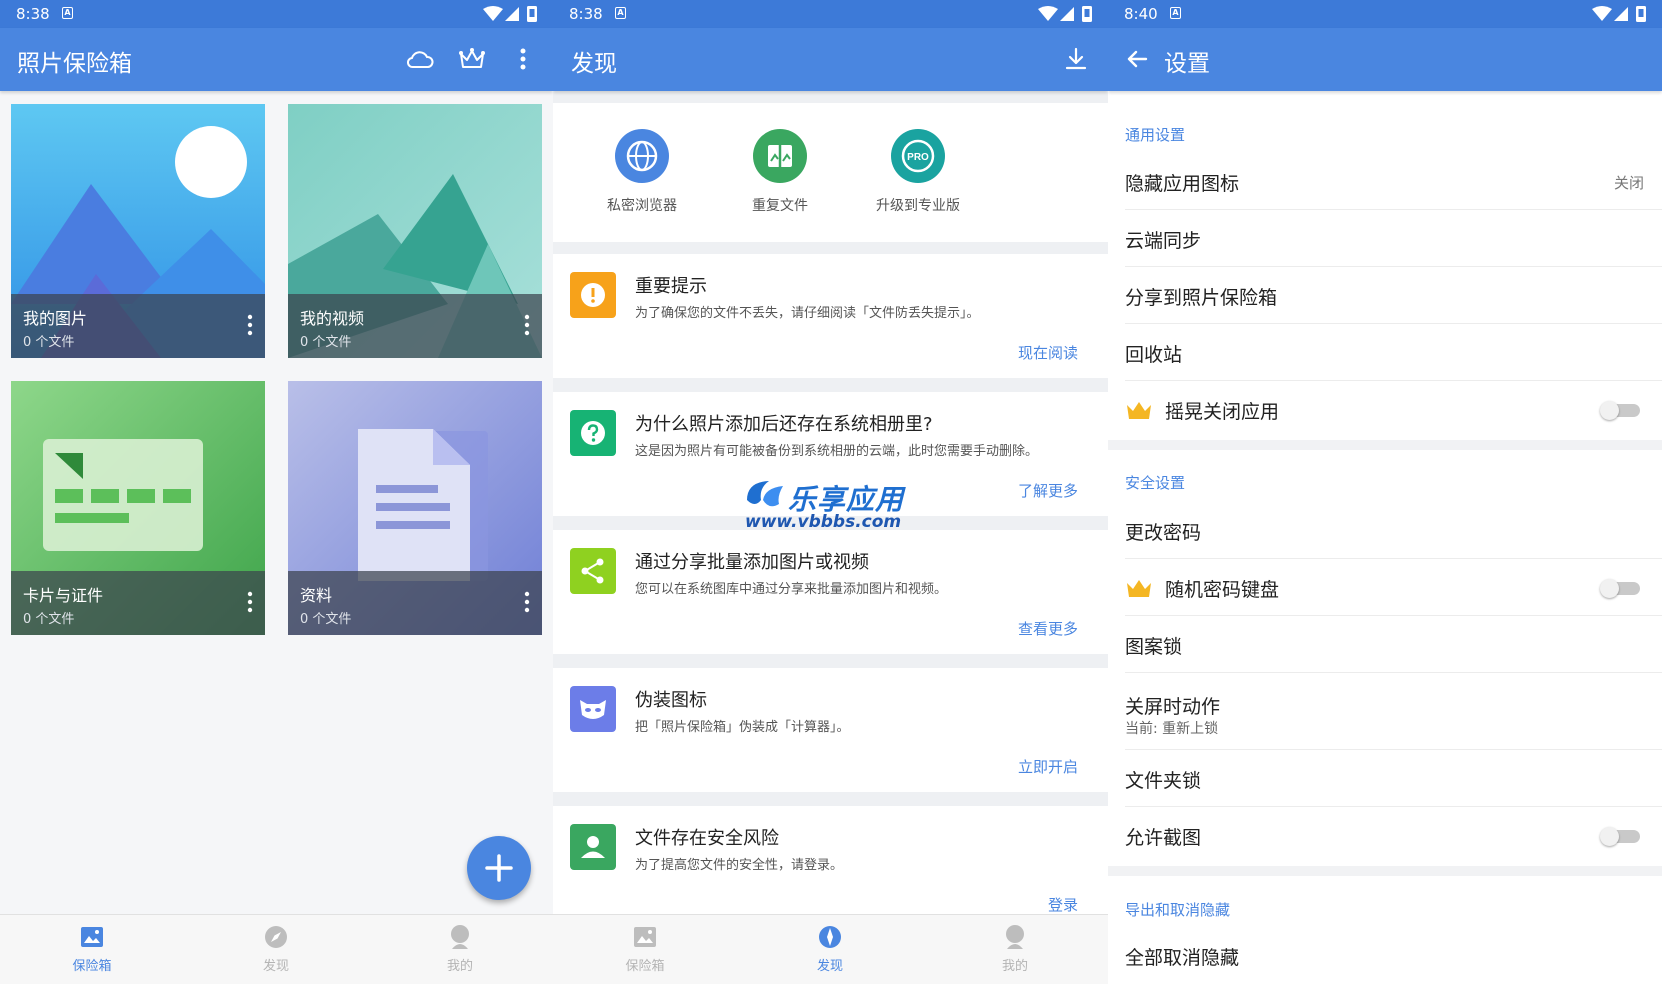 This screenshot has height=984, width=1662. Describe the element at coordinates (1393, 296) in the screenshot. I see `setting-share-to-vault: 分享到照片保险箱` at that location.